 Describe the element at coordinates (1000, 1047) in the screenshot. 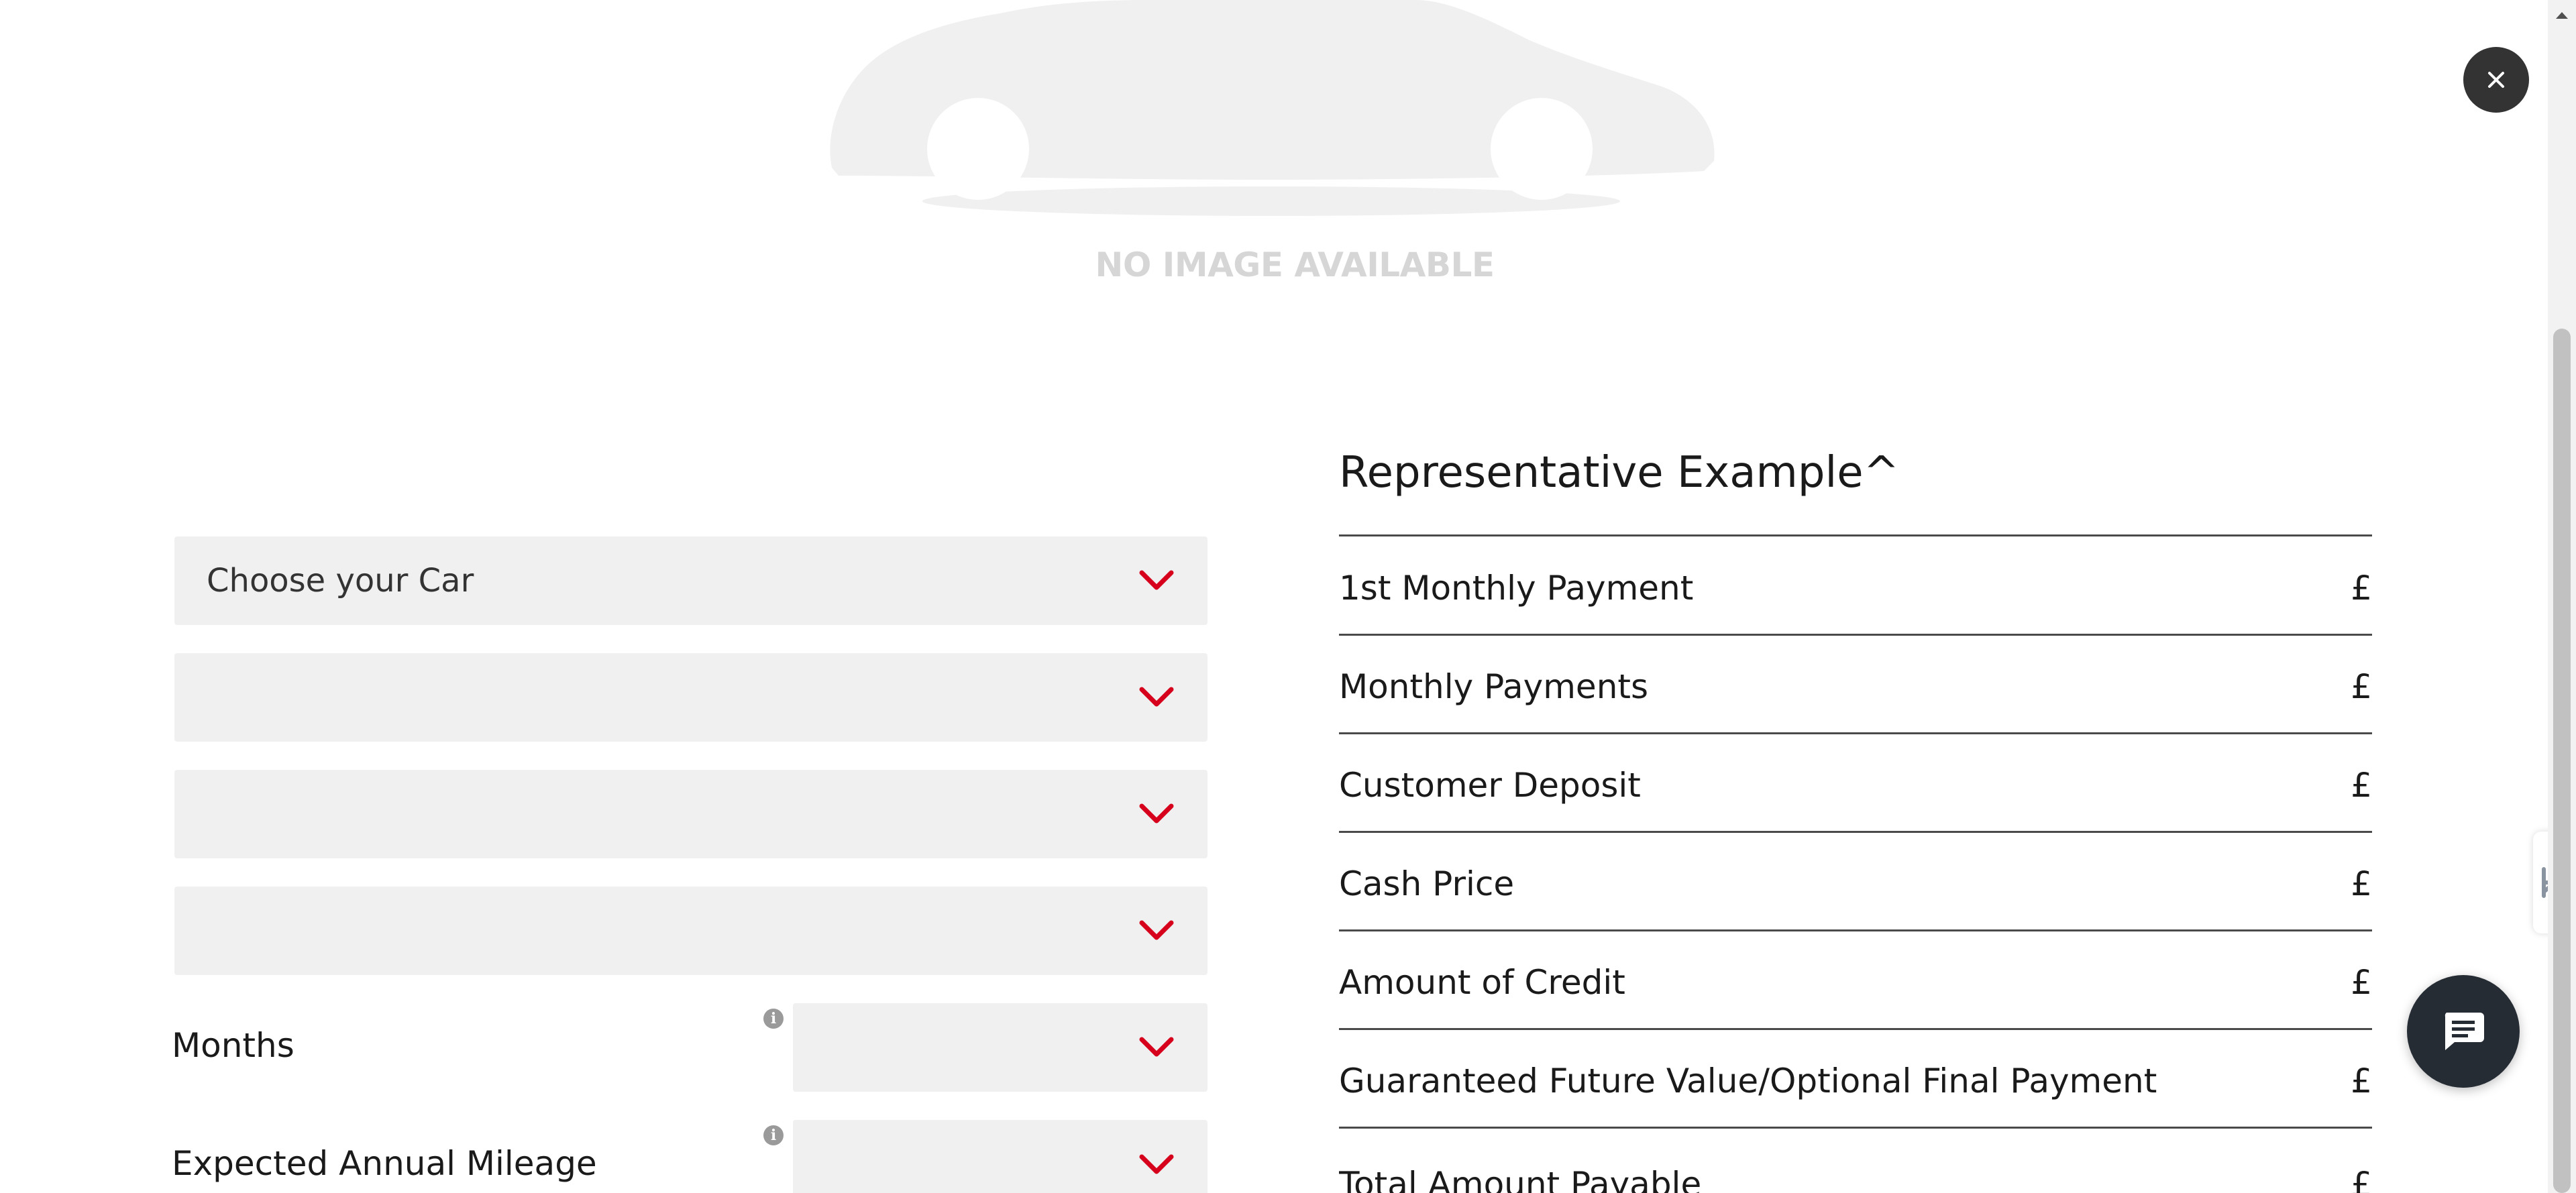

I see `months-select` at that location.